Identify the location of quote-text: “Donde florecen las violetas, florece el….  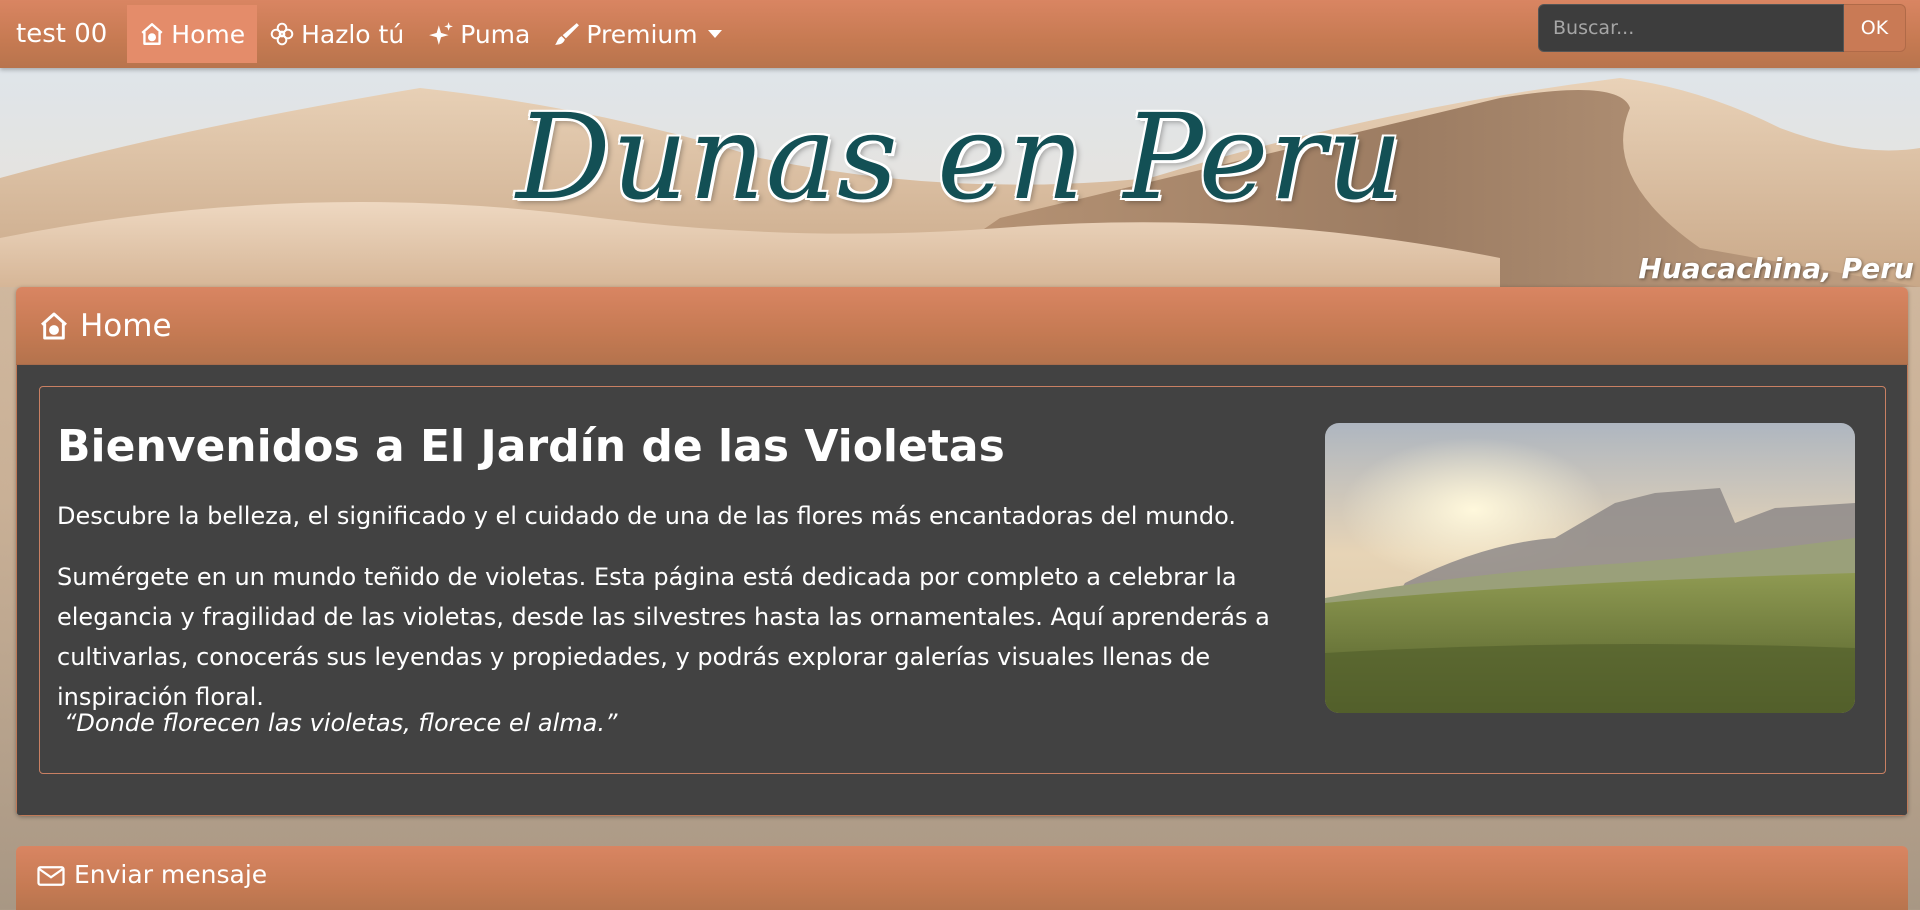
(341, 723).